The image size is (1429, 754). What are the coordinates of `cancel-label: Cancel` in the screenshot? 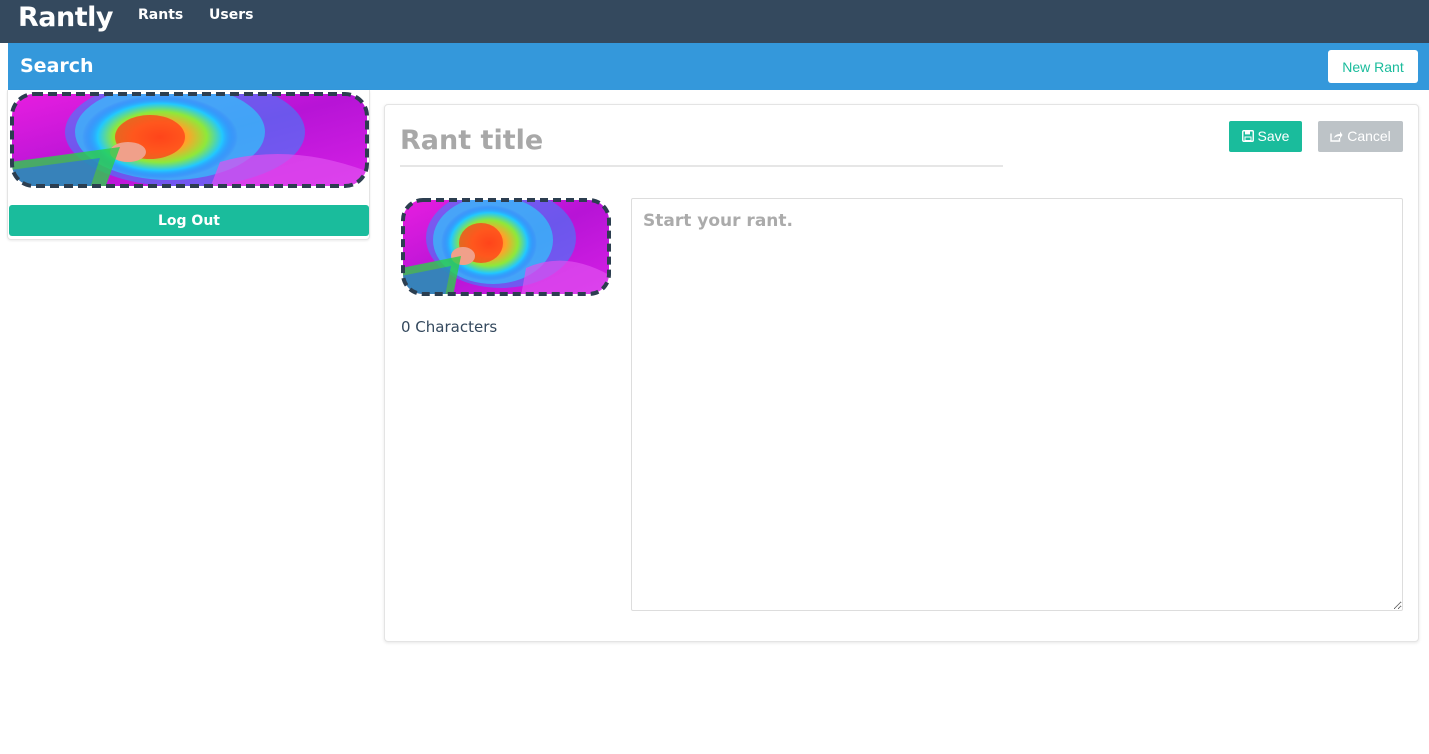 It's located at (1369, 136).